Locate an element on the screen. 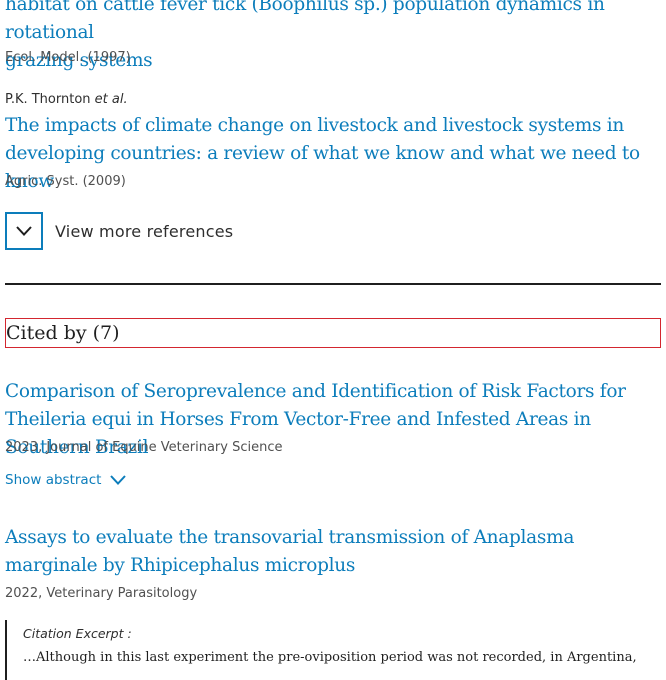 Image resolution: width=666 pixels, height=680 pixels. show-abstract-label: Show abstract is located at coordinates (53, 480).